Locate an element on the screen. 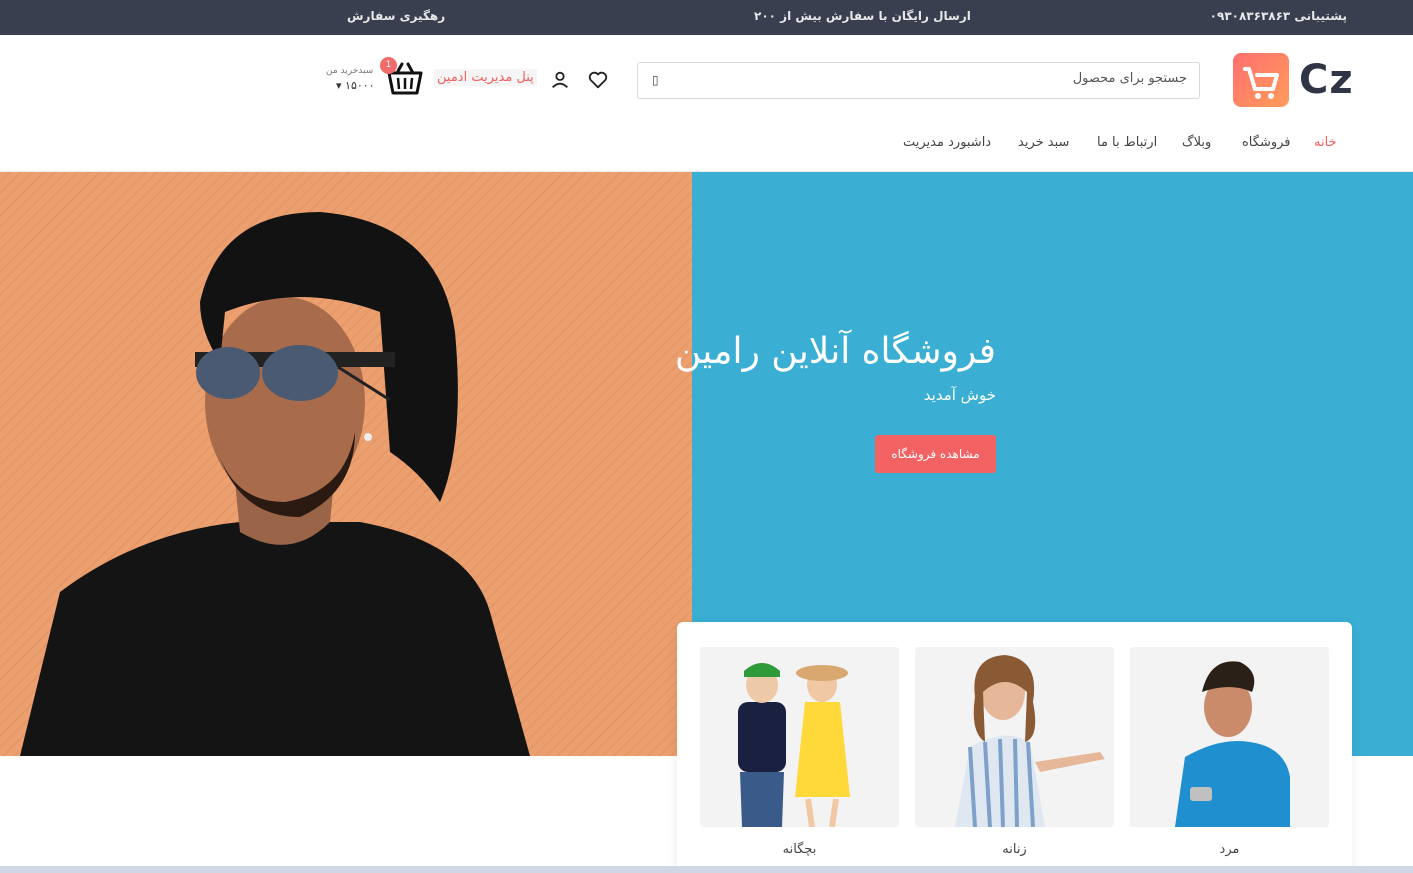 The width and height of the screenshot is (1413, 873). logo: Cz is located at coordinates (1293, 81).